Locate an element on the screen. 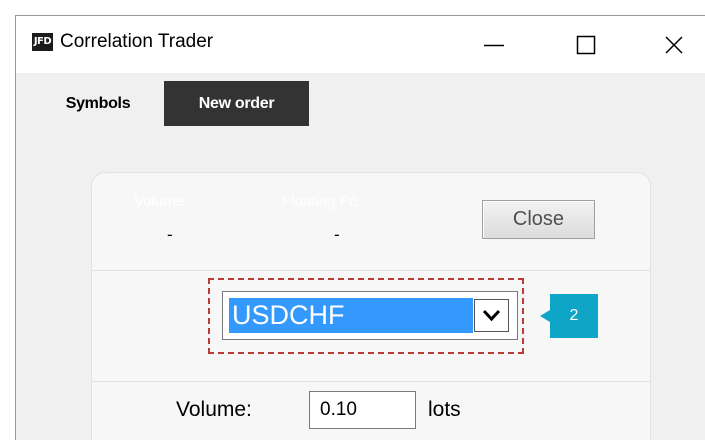 The image size is (705, 440). volume-label: Volume: is located at coordinates (214, 409).